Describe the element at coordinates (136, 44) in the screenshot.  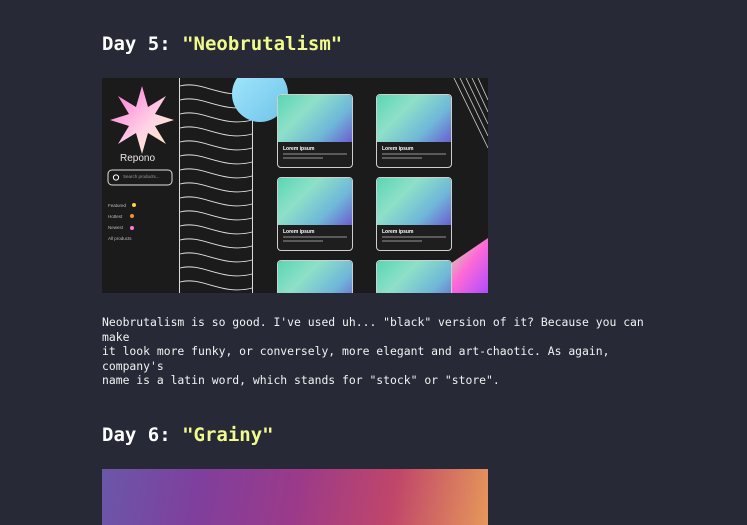
I see `day5-label: Day 5:` at that location.